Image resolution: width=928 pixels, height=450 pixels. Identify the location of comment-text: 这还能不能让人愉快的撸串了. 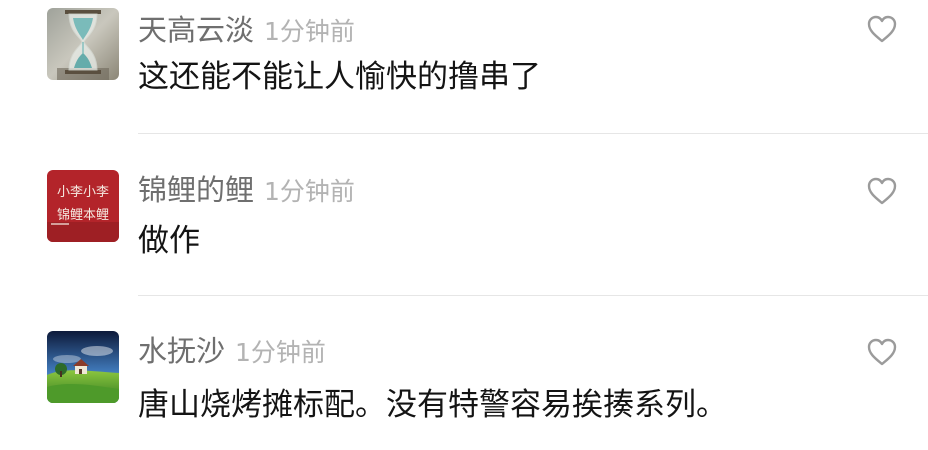
(339, 77).